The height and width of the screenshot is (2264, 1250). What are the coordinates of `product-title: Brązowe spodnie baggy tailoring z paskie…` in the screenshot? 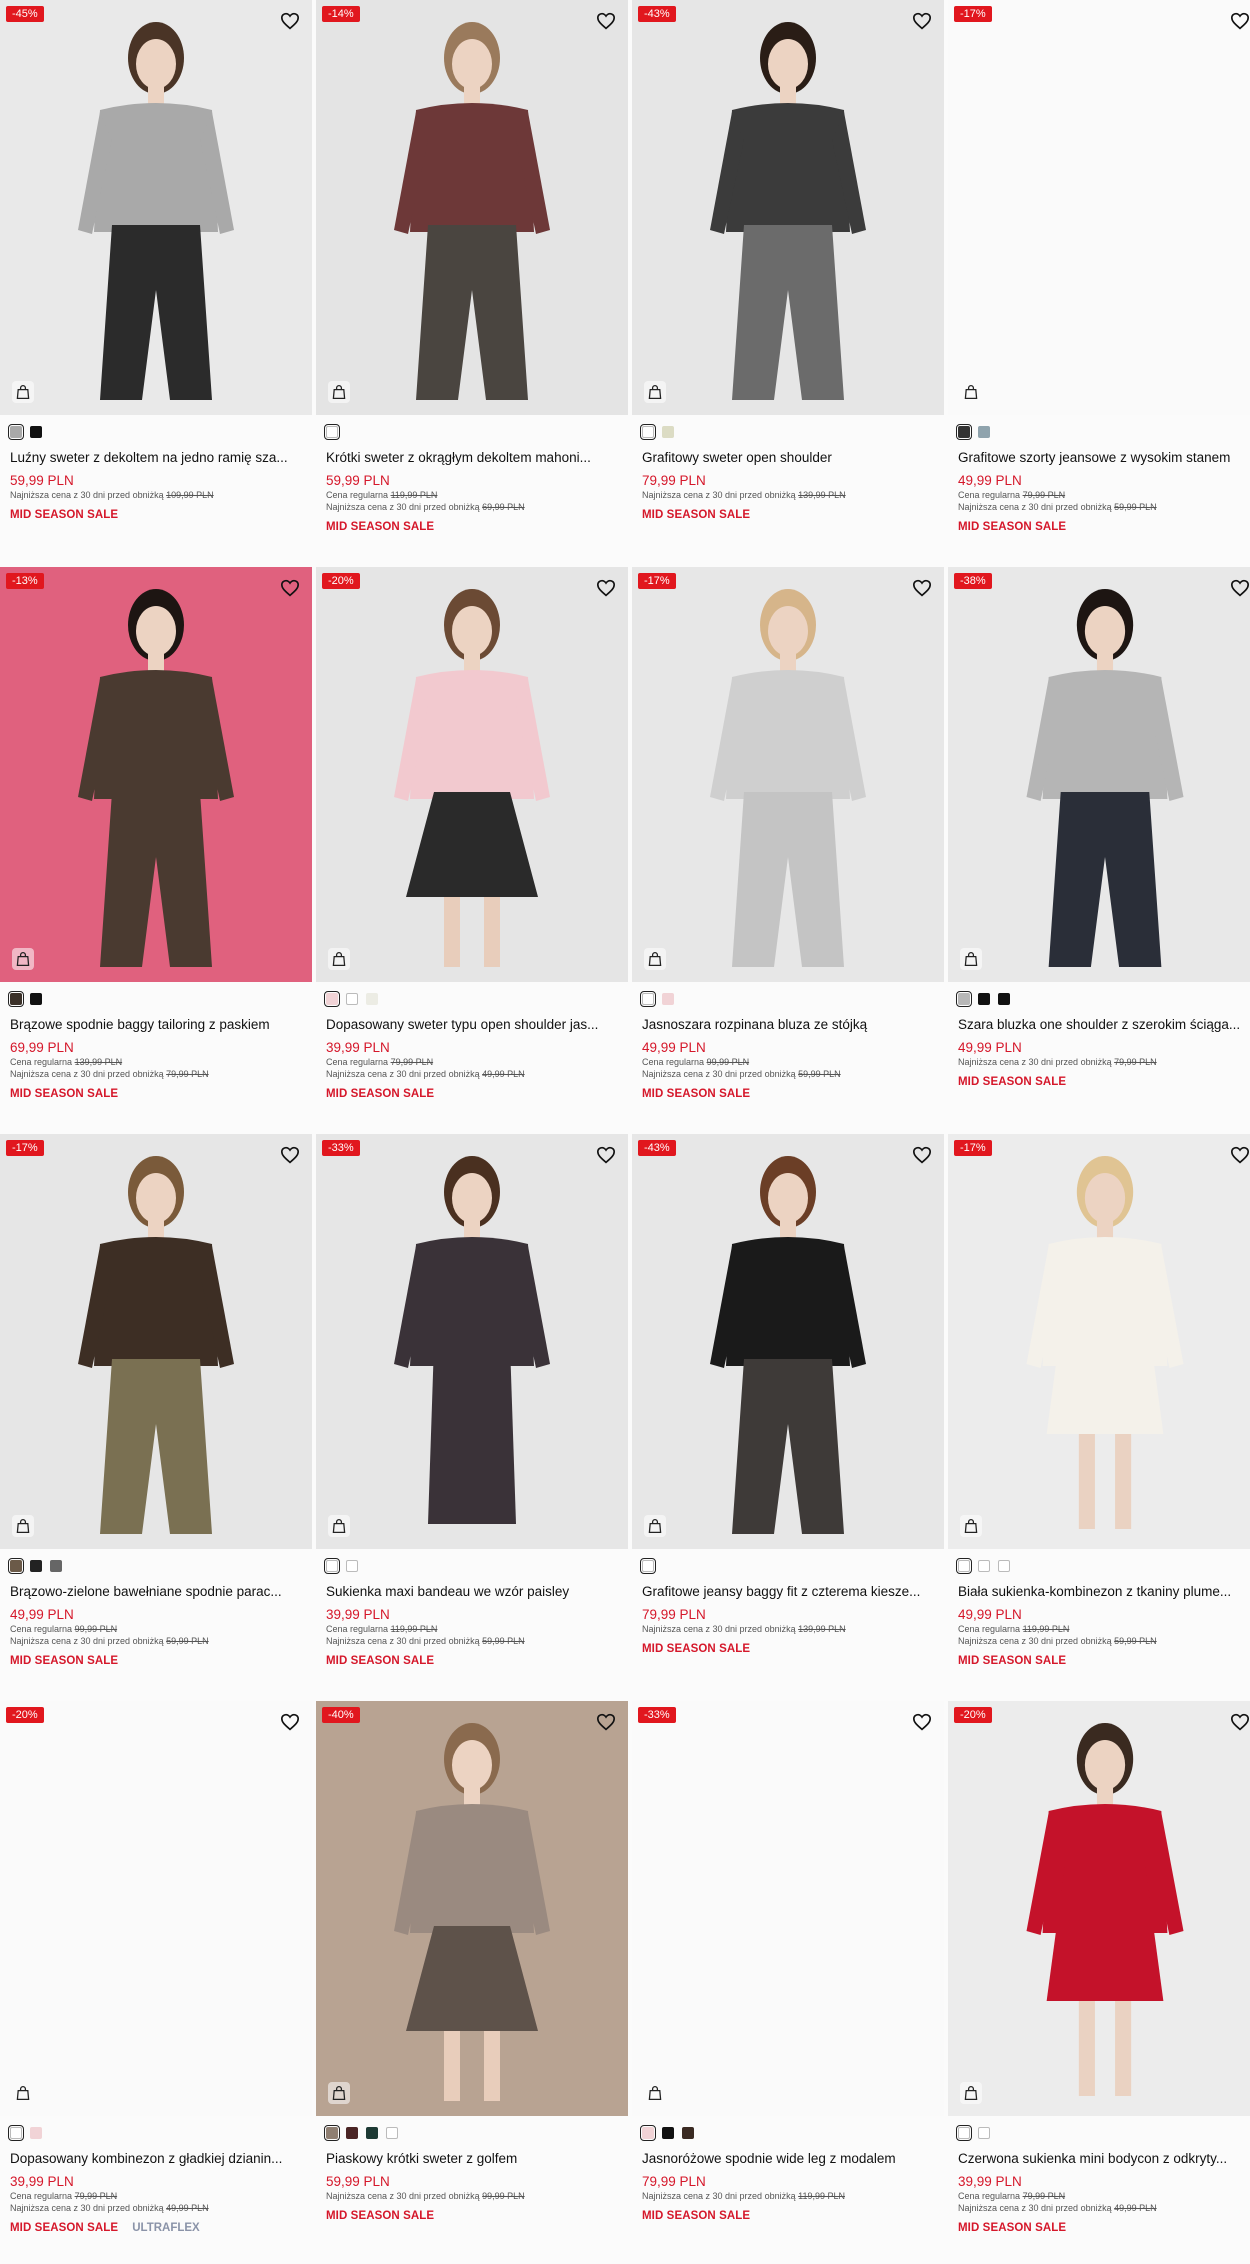 It's located at (156, 1025).